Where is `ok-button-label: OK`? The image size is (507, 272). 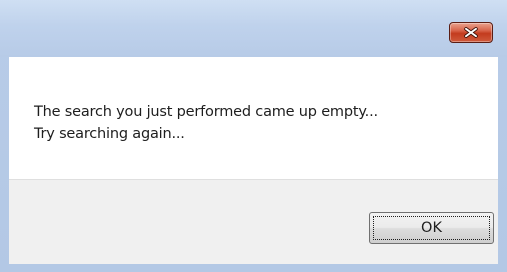 ok-button-label: OK is located at coordinates (431, 228).